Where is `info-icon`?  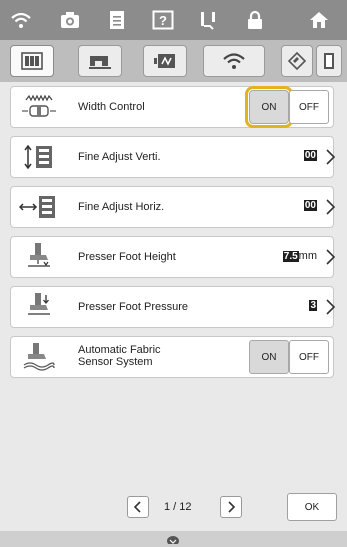 info-icon is located at coordinates (329, 61).